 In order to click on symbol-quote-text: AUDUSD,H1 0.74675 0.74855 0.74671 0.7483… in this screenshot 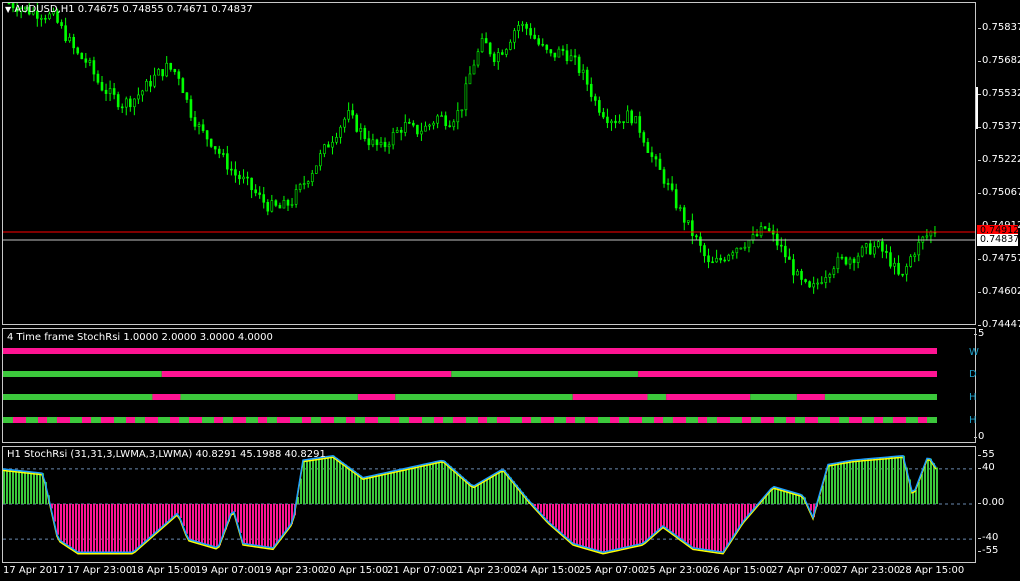, I will do `click(133, 9)`.